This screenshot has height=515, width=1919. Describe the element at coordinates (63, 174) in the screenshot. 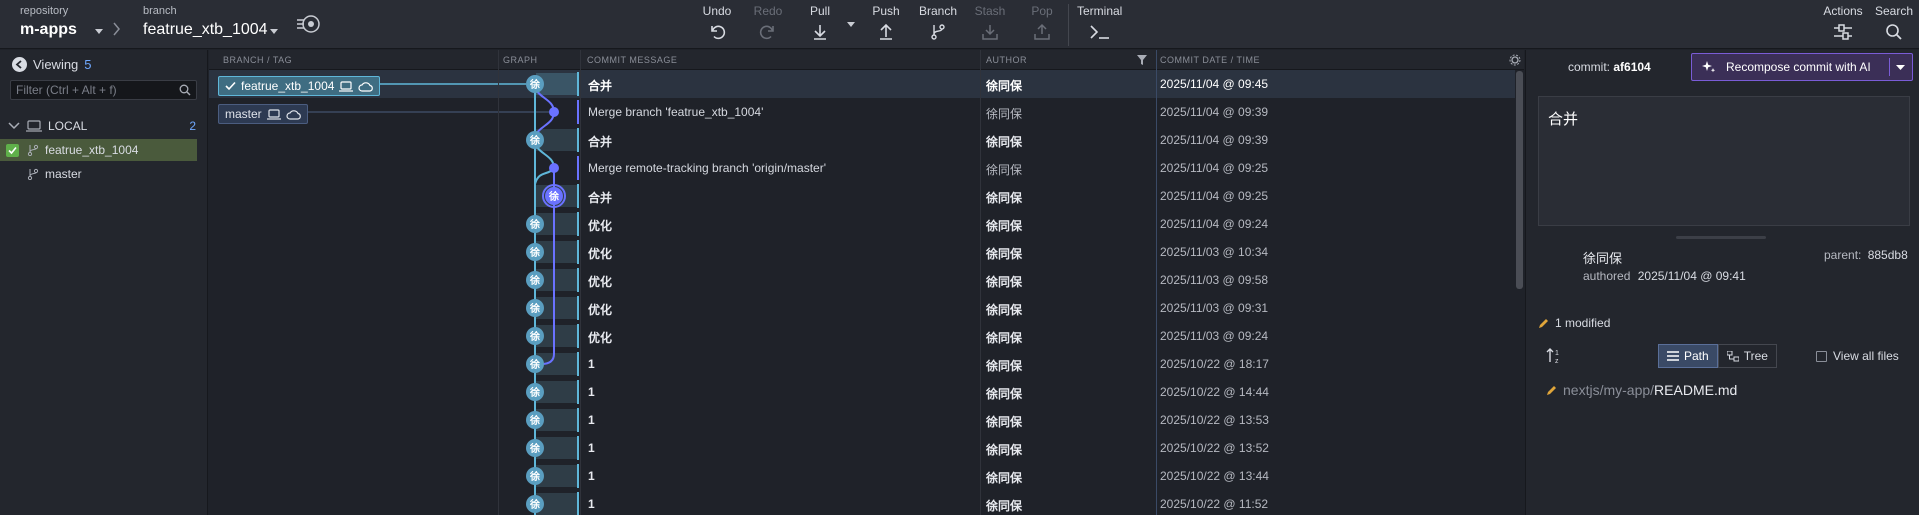

I see `sidebar-branch-label: master` at that location.